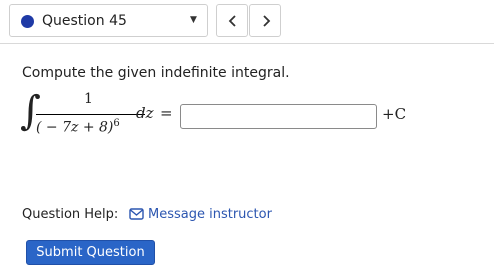 The image size is (494, 276). What do you see at coordinates (193, 20) in the screenshot?
I see `triangle-down-icon: ▼` at bounding box center [193, 20].